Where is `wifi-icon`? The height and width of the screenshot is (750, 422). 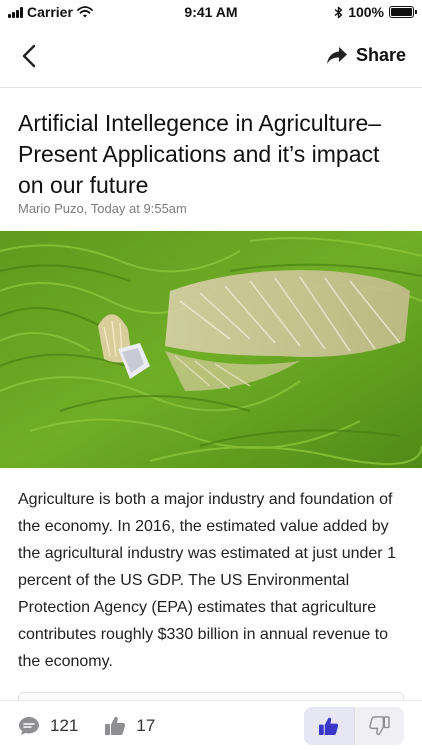
wifi-icon is located at coordinates (85, 12).